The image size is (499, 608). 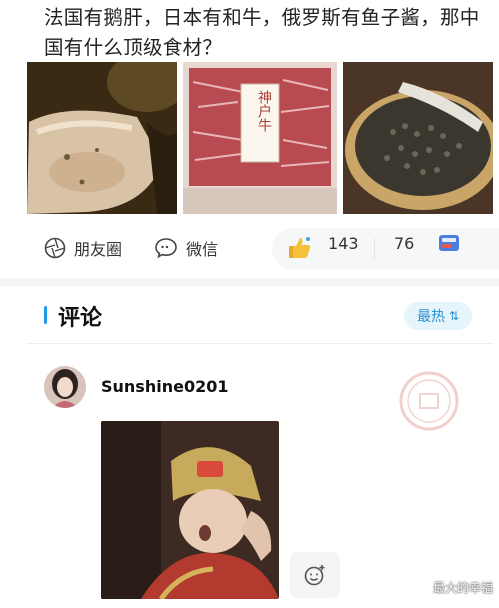 What do you see at coordinates (449, 244) in the screenshot?
I see `etc-badge-icon` at bounding box center [449, 244].